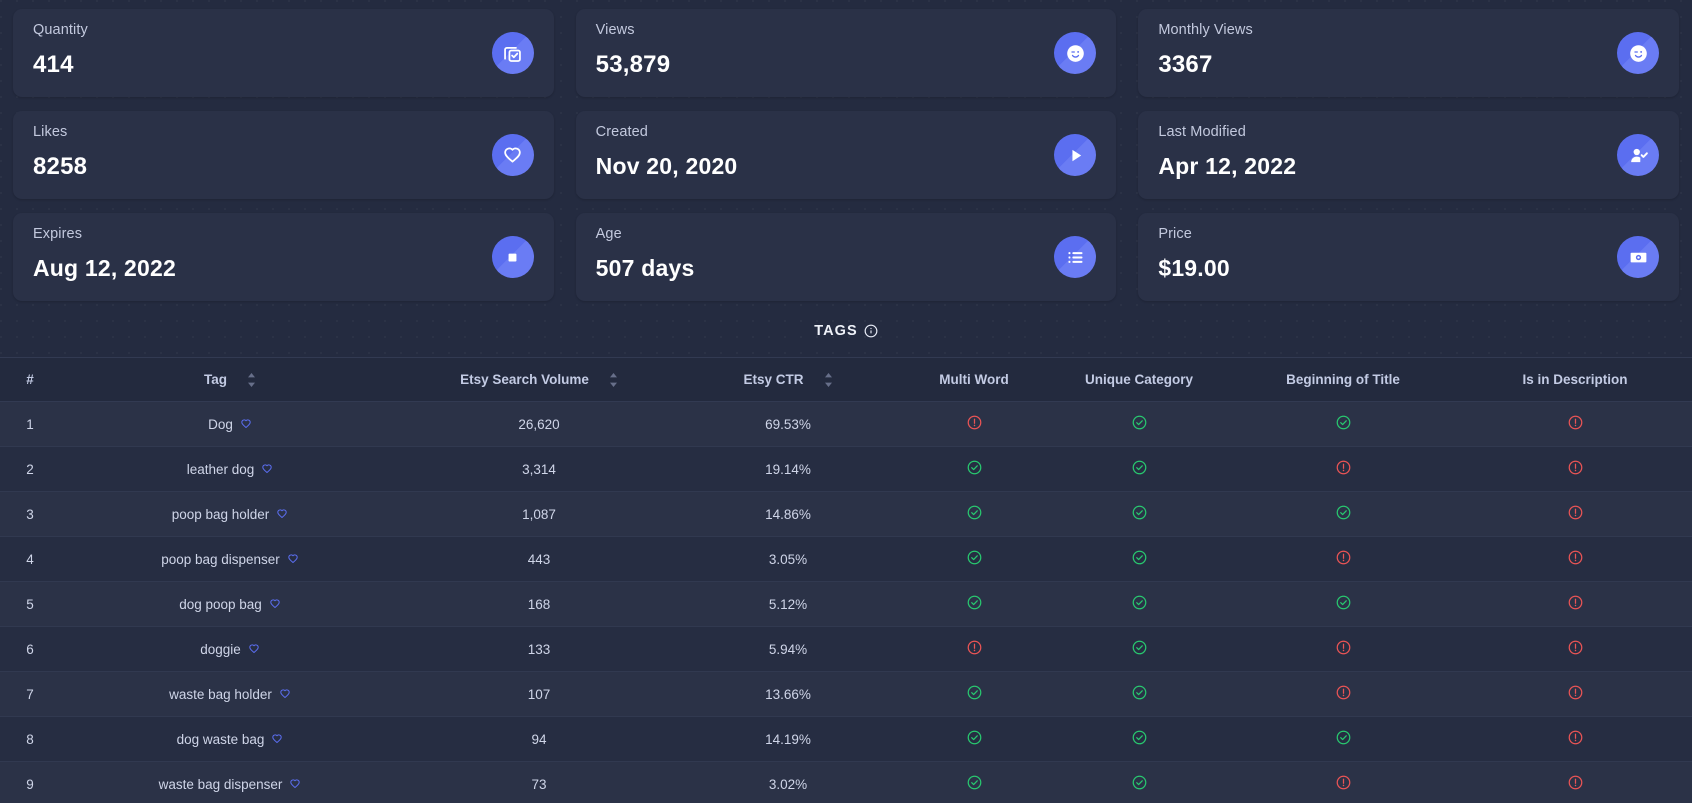 The height and width of the screenshot is (803, 1692). Describe the element at coordinates (230, 604) in the screenshot. I see `row-tag-cell: dog poop bag` at that location.